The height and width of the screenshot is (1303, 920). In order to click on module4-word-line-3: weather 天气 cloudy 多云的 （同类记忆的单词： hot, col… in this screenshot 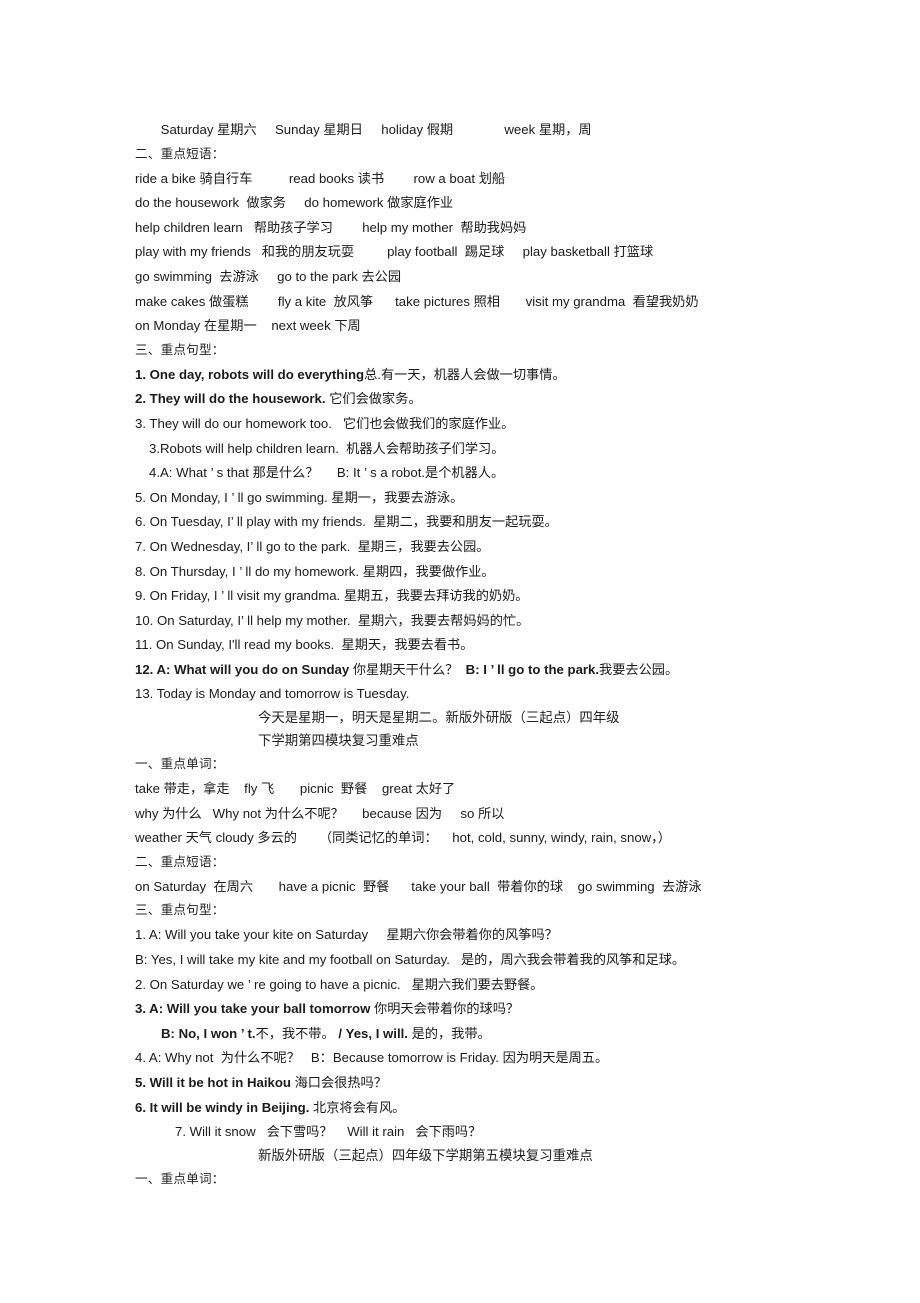, I will do `click(403, 838)`.